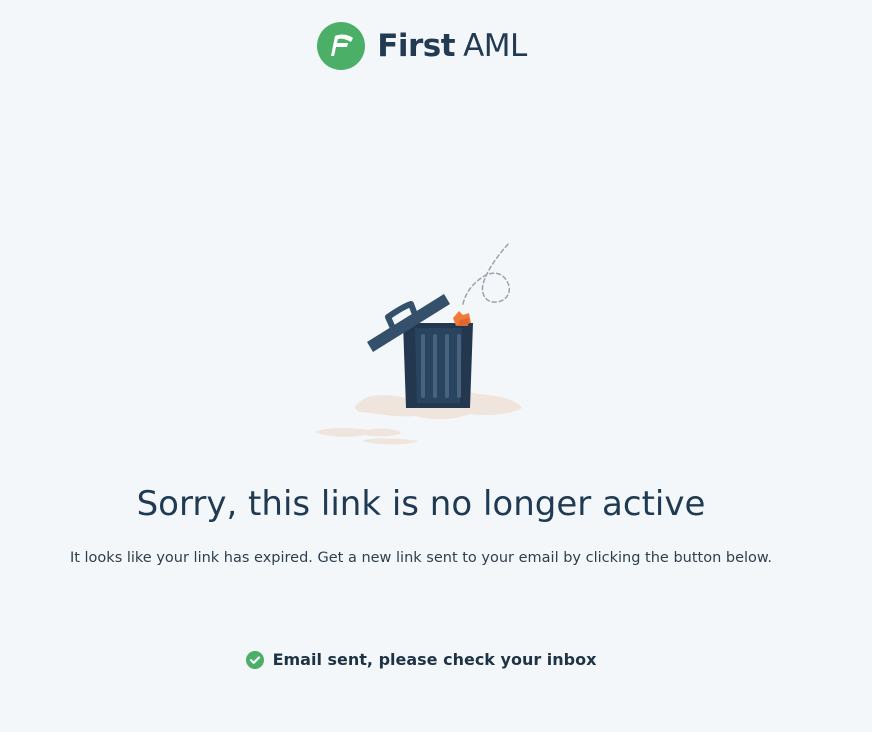 The image size is (872, 732). I want to click on brand-name-light: AML, so click(495, 45).